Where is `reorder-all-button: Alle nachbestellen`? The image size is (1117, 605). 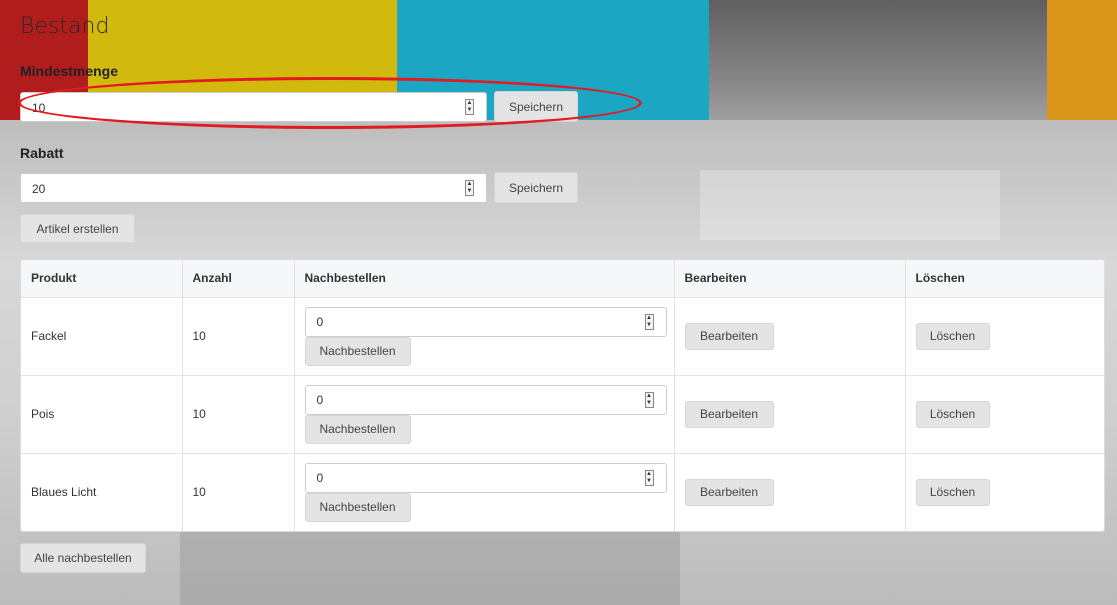
reorder-all-button: Alle nachbestellen is located at coordinates (83, 558).